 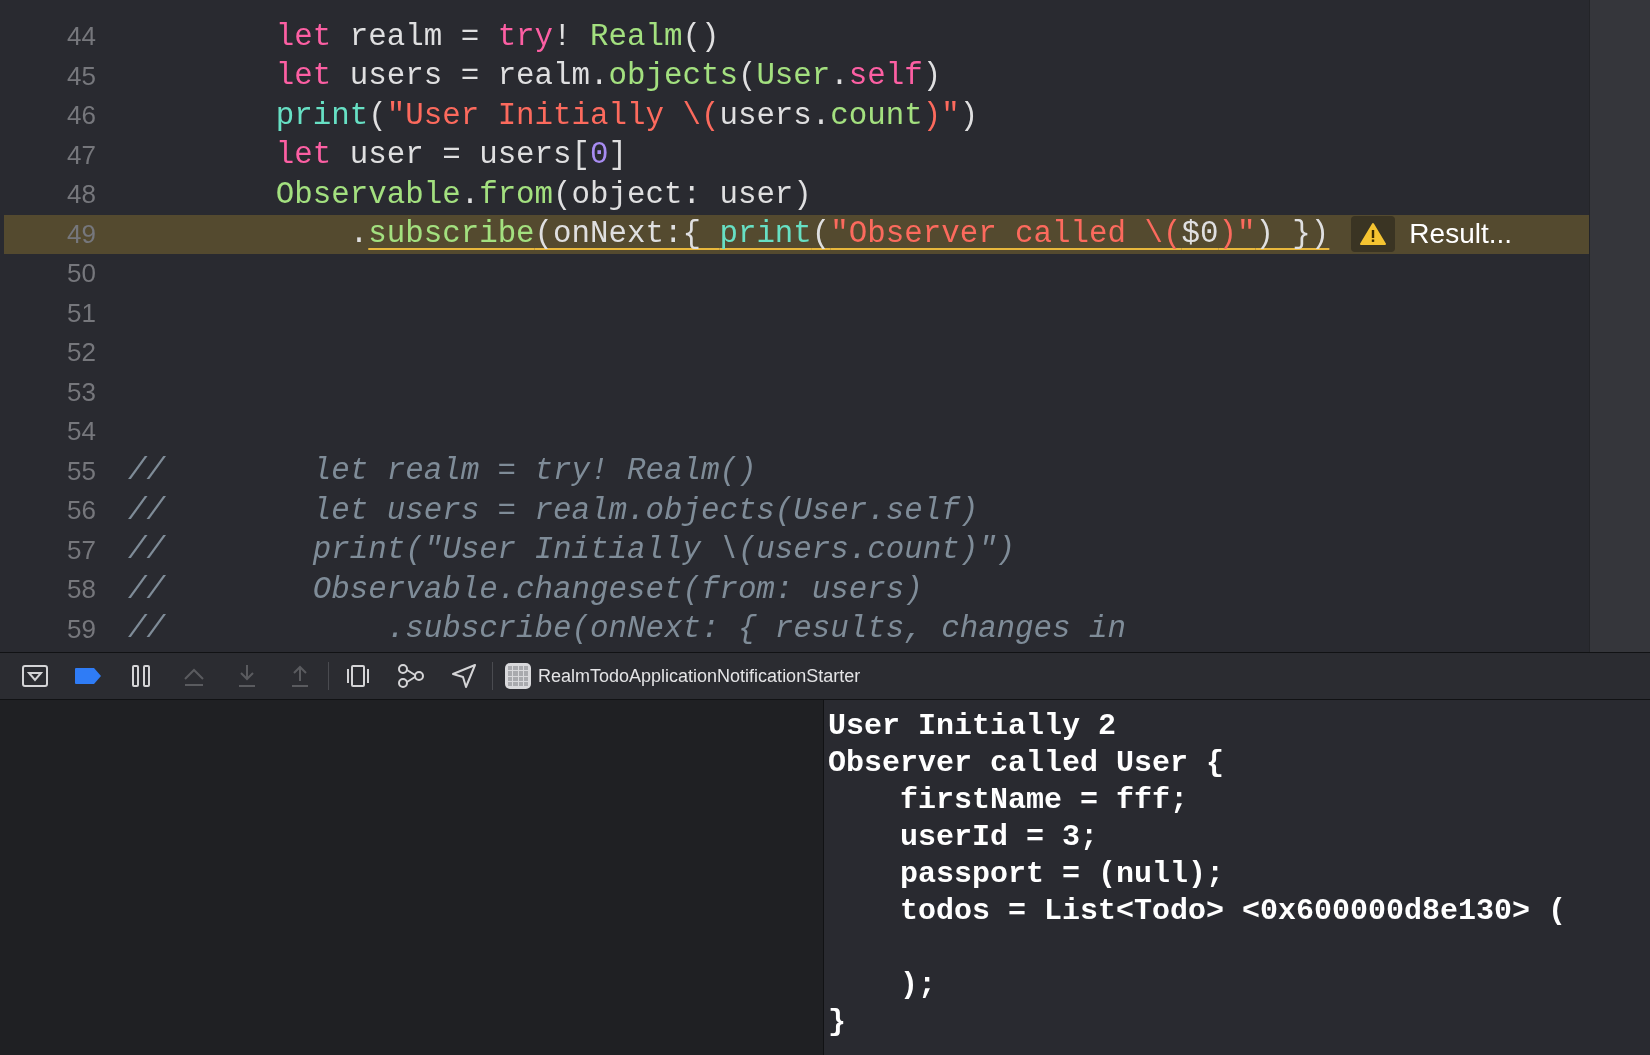 I want to click on app-icon, so click(x=518, y=676).